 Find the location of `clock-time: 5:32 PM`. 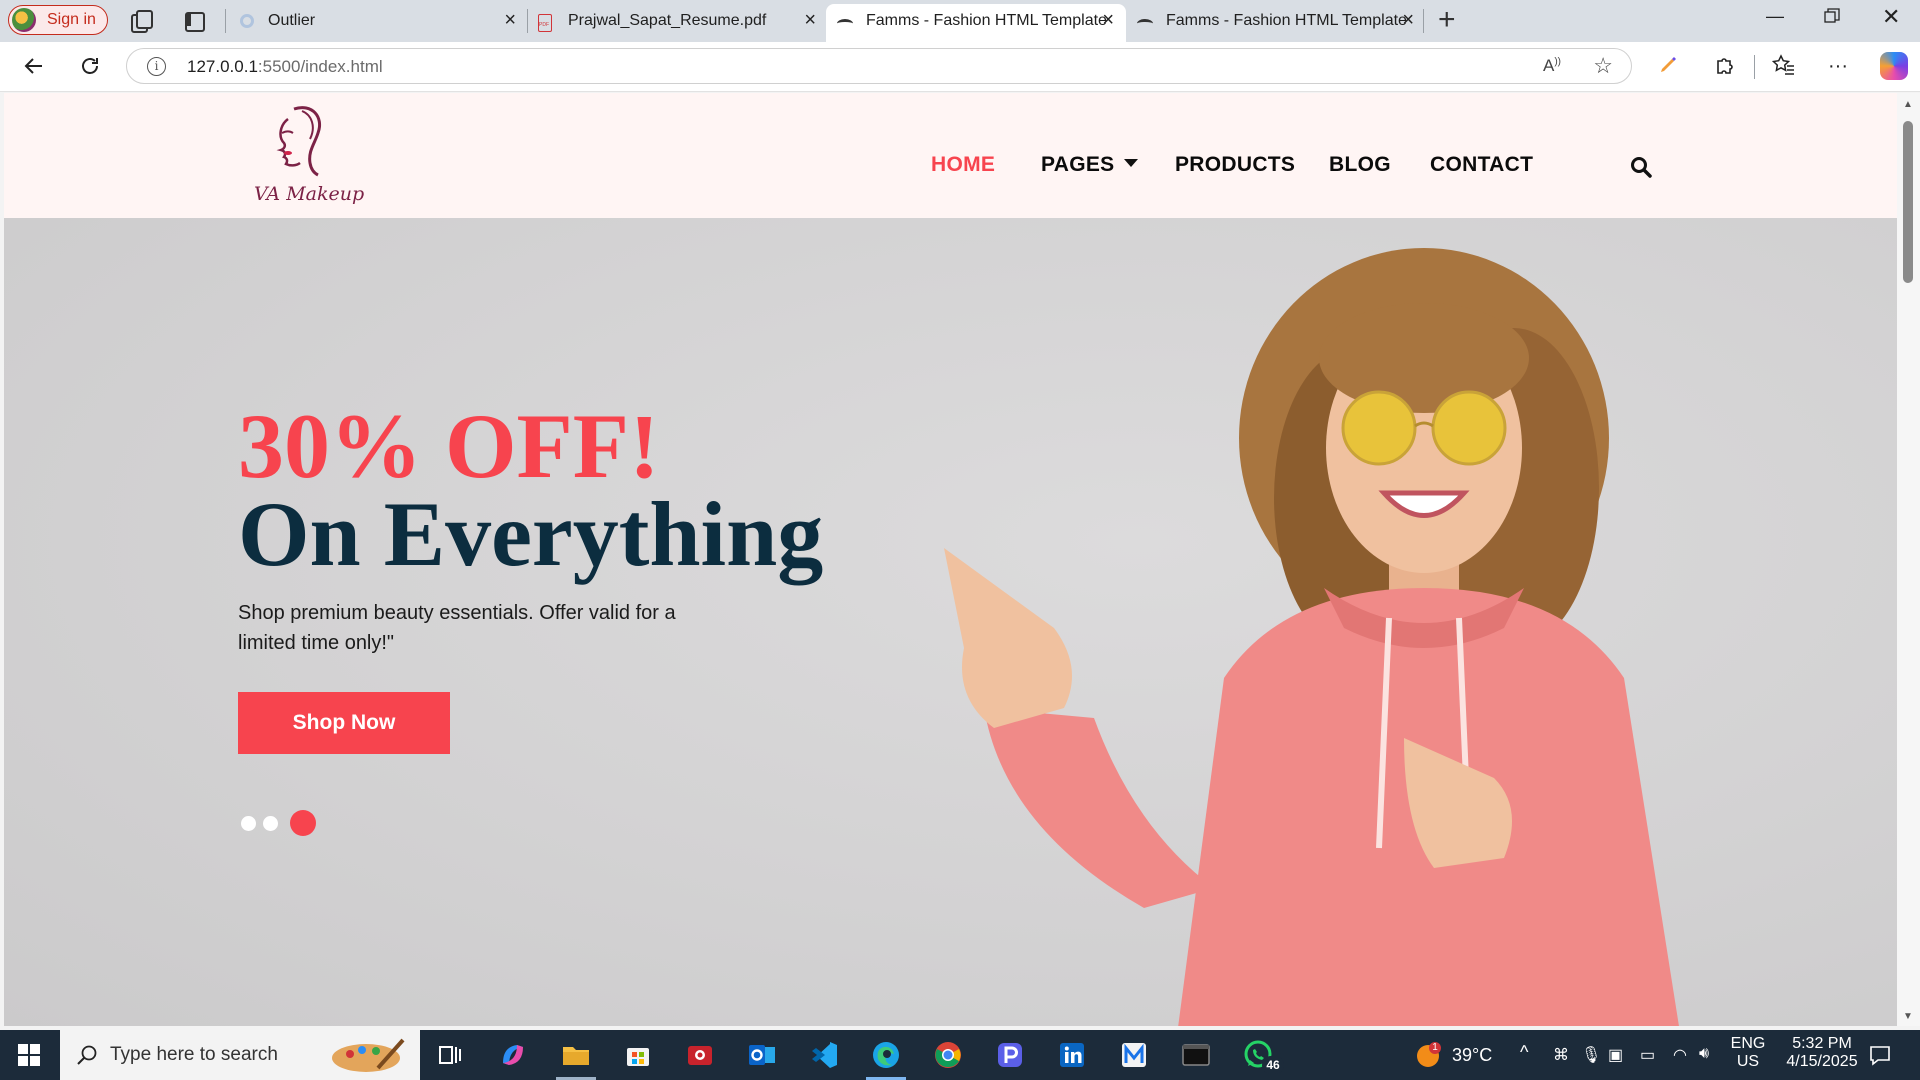

clock-time: 5:32 PM is located at coordinates (1822, 1043).